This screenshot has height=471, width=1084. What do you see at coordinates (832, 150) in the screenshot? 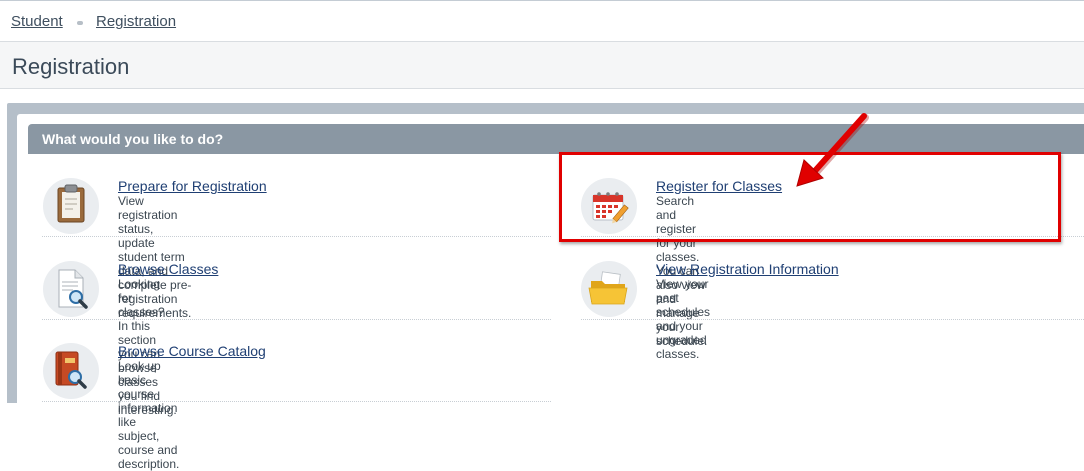
I see `annotation-arrow-icon` at bounding box center [832, 150].